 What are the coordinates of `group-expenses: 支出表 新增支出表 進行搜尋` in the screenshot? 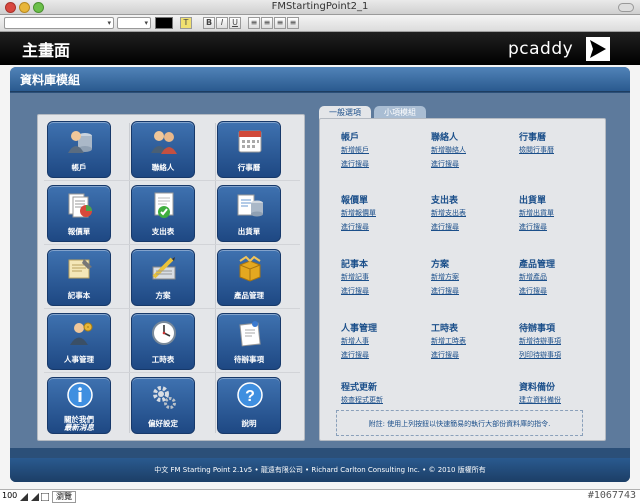 It's located at (448, 214).